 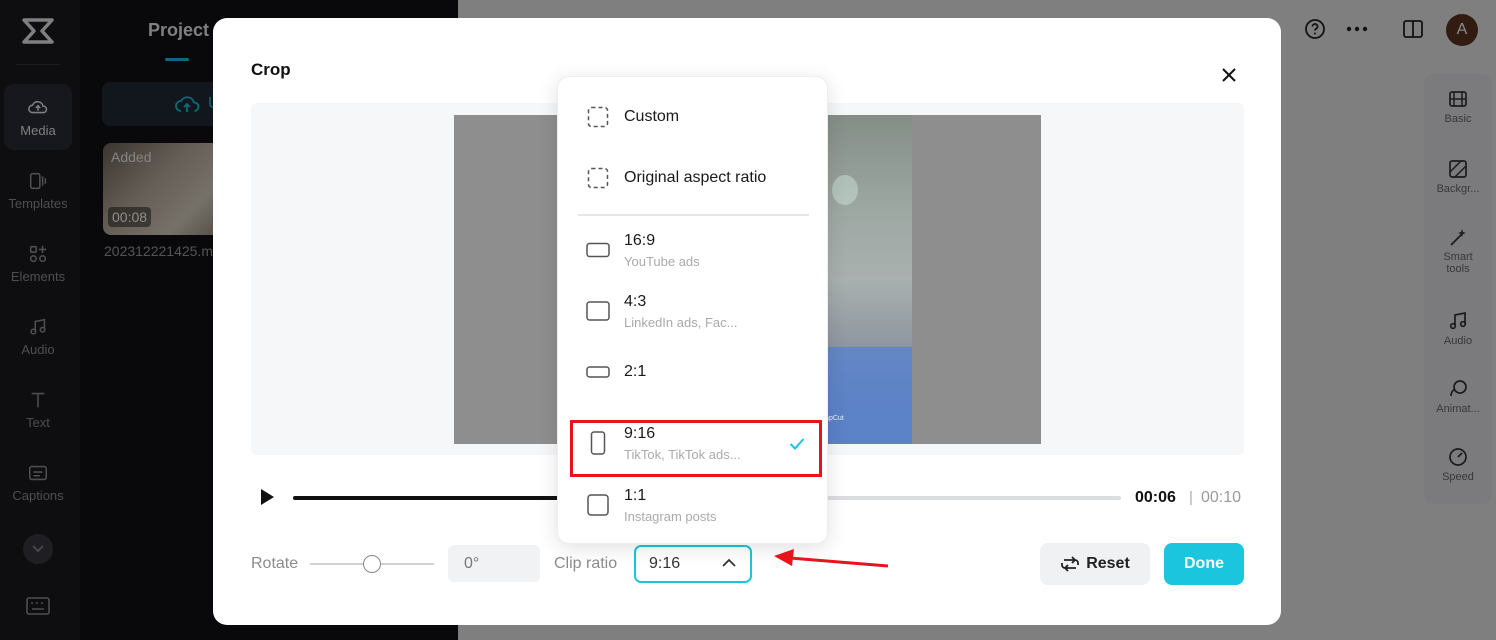 What do you see at coordinates (598, 117) in the screenshot?
I see `custom-ratio-icon` at bounding box center [598, 117].